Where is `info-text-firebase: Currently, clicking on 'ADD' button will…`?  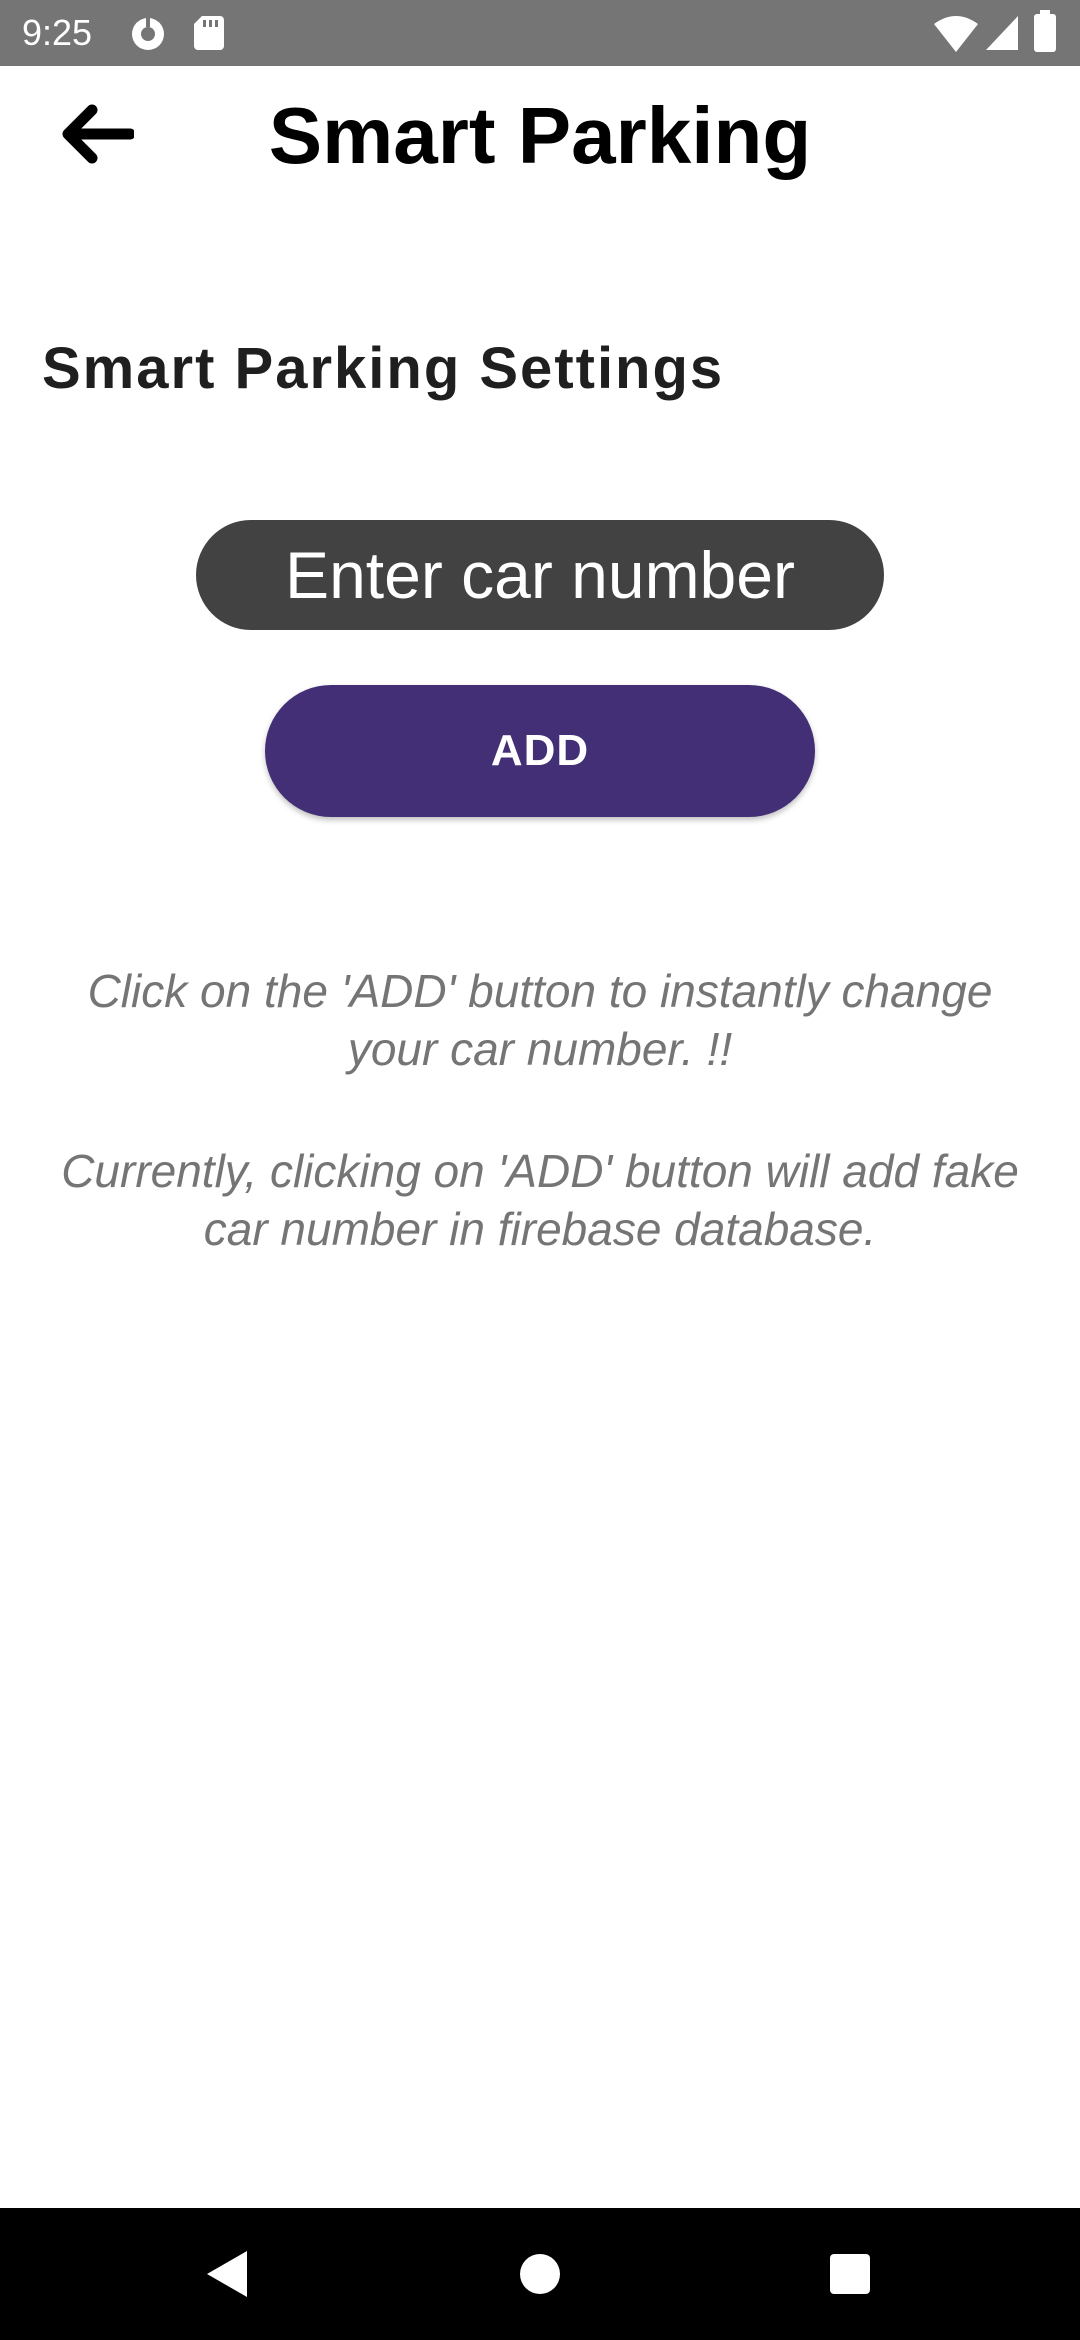 info-text-firebase: Currently, clicking on 'ADD' button will… is located at coordinates (540, 1200).